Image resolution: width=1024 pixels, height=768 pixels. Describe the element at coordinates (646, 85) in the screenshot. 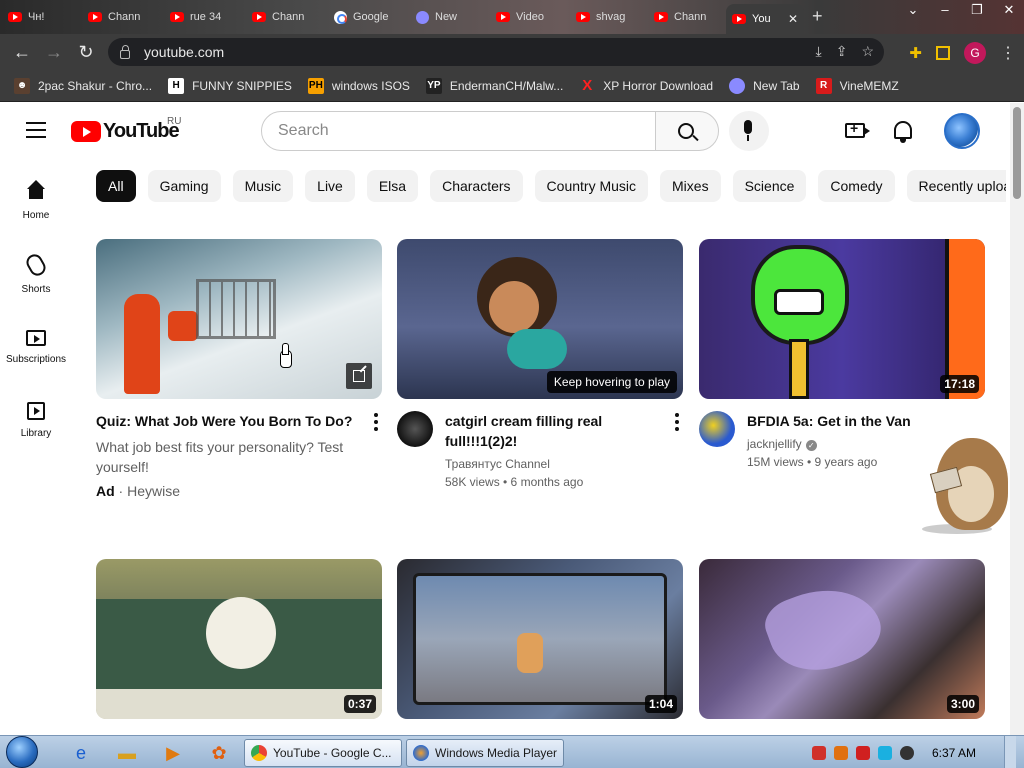

I see `bookmark-item: X XP Horror Download` at that location.